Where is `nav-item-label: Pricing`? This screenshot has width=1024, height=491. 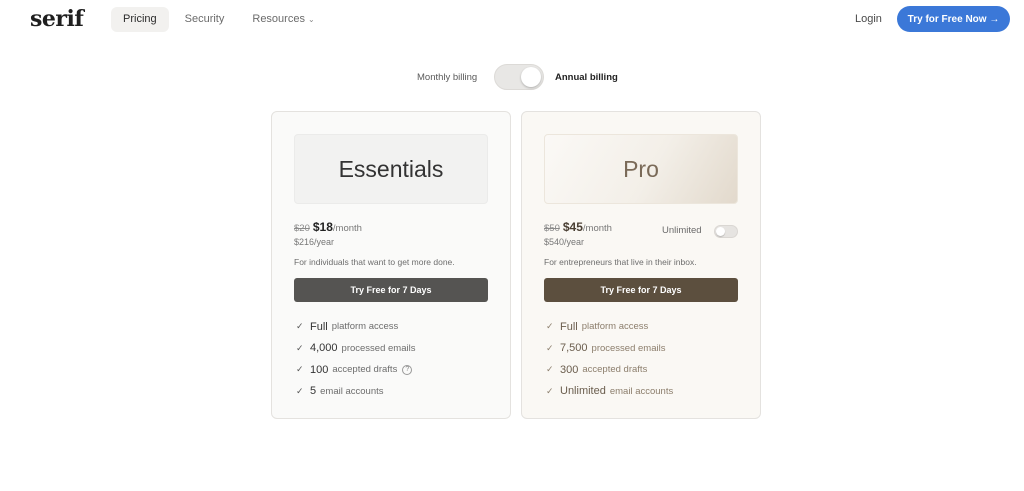 nav-item-label: Pricing is located at coordinates (140, 19).